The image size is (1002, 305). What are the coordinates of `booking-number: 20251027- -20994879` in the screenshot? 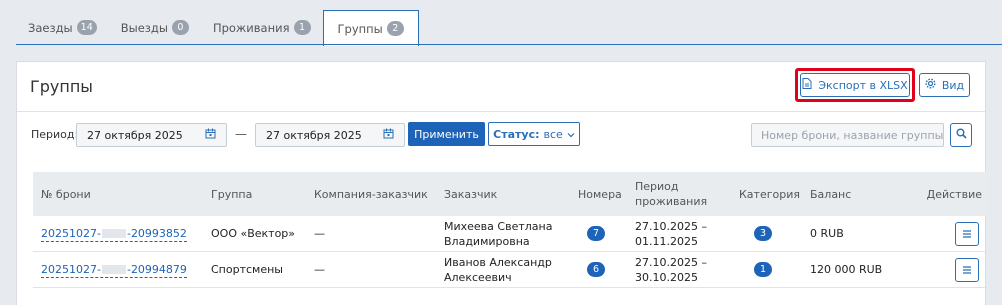 It's located at (114, 270).